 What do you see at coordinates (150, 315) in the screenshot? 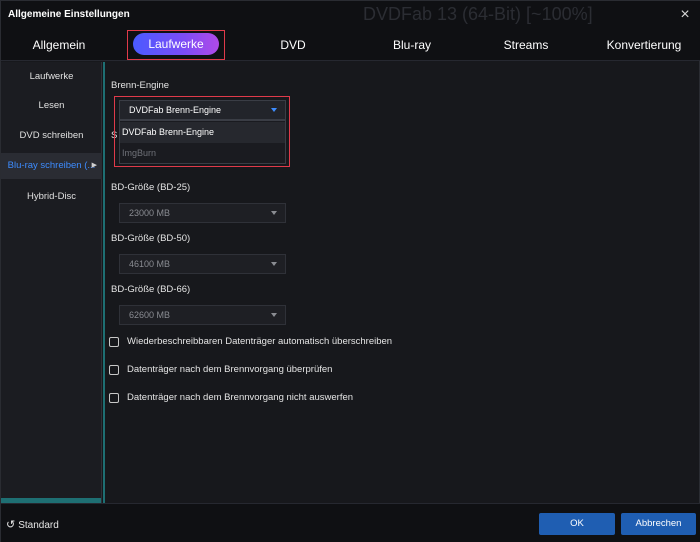
I see `bd66-value: 62600 MB` at bounding box center [150, 315].